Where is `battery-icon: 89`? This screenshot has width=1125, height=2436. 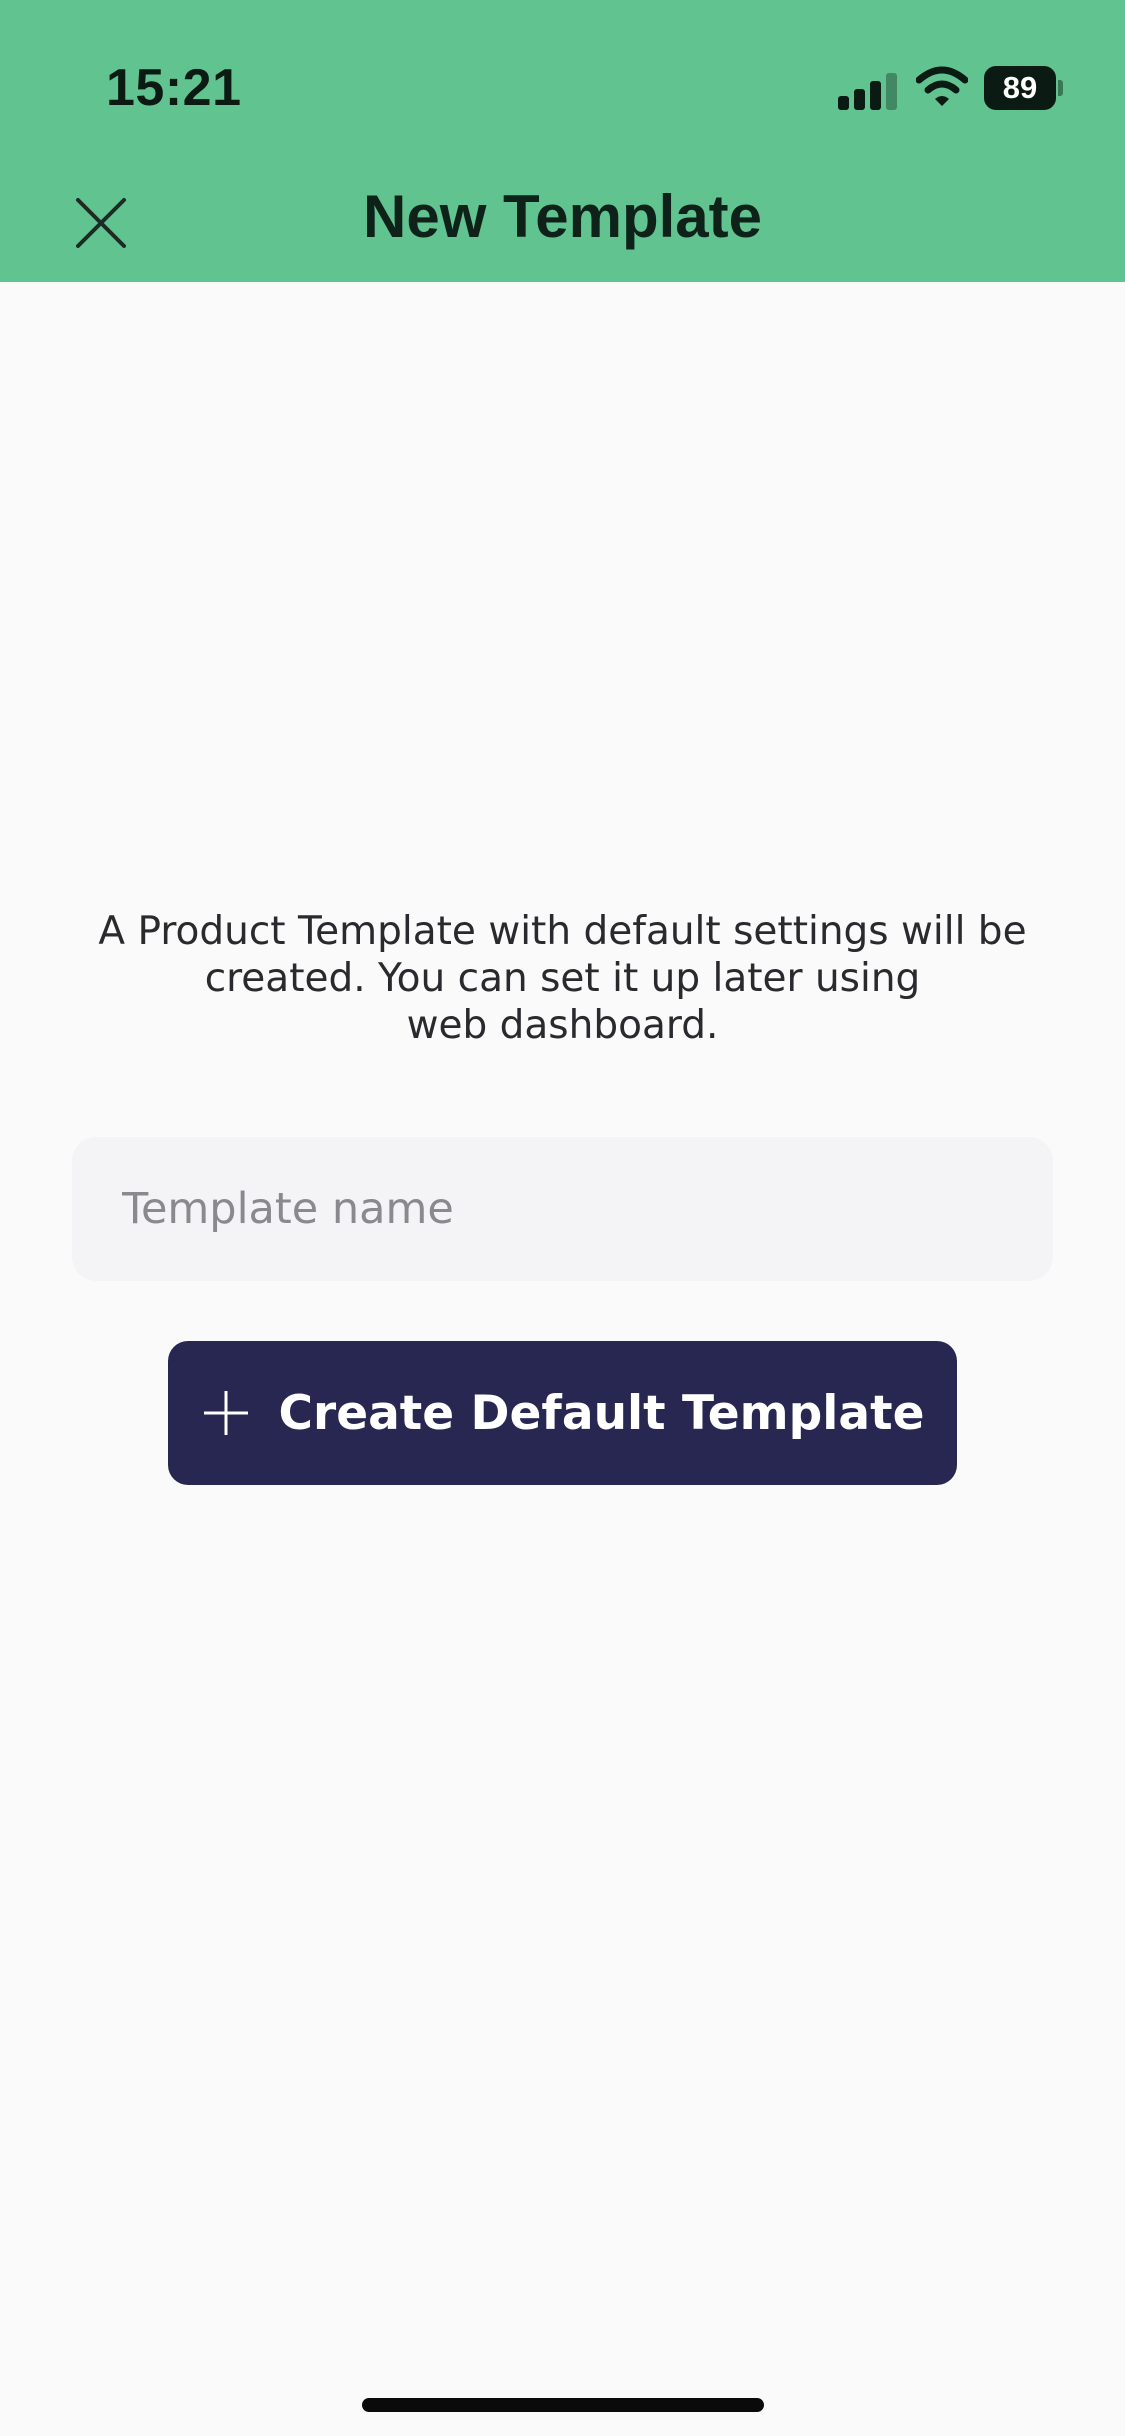 battery-icon: 89 is located at coordinates (1024, 88).